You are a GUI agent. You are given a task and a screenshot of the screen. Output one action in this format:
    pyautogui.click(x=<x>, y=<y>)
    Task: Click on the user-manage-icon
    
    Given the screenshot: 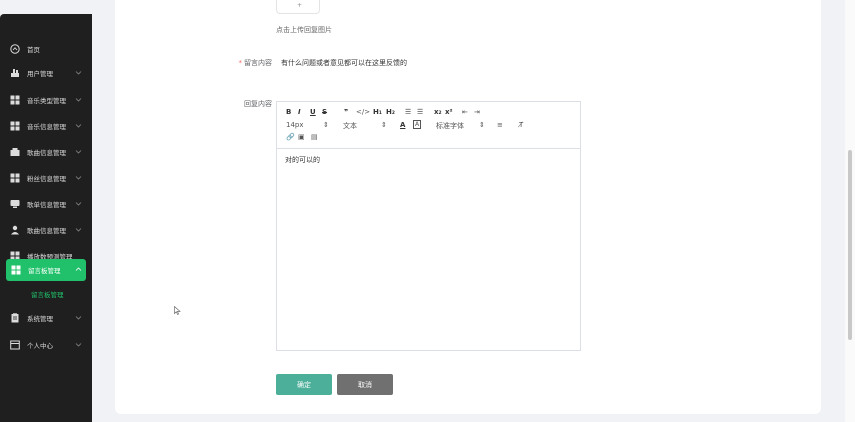 What is the action you would take?
    pyautogui.click(x=15, y=73)
    